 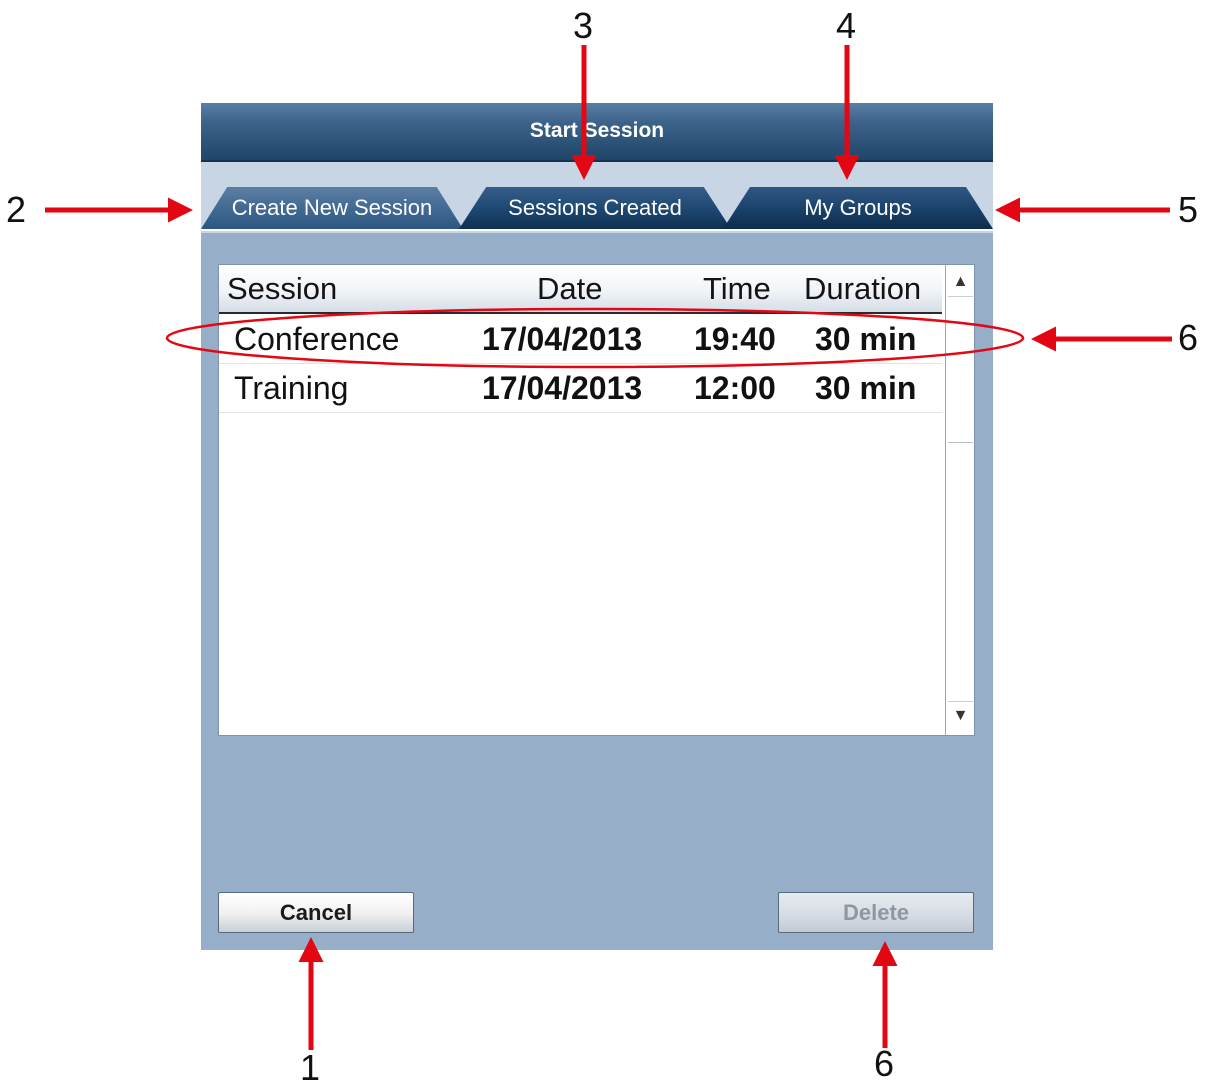 What do you see at coordinates (16, 209) in the screenshot?
I see `callout-number-2: 2` at bounding box center [16, 209].